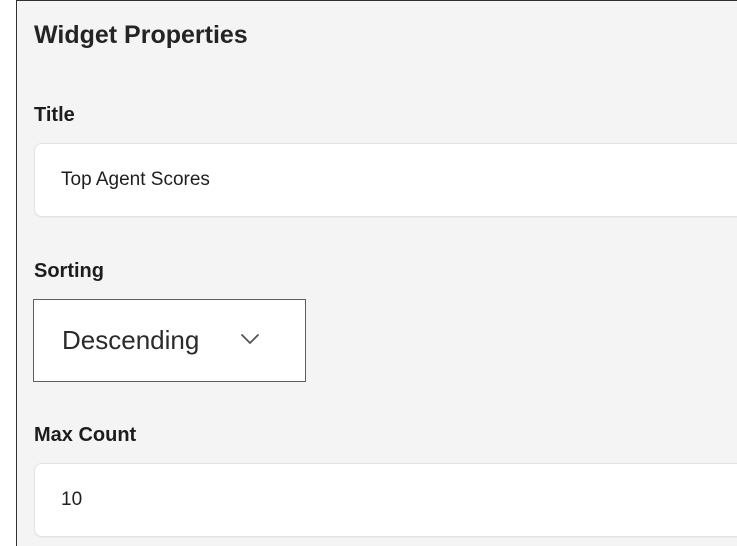  What do you see at coordinates (141, 35) in the screenshot?
I see `panel-title: Widget Properties` at bounding box center [141, 35].